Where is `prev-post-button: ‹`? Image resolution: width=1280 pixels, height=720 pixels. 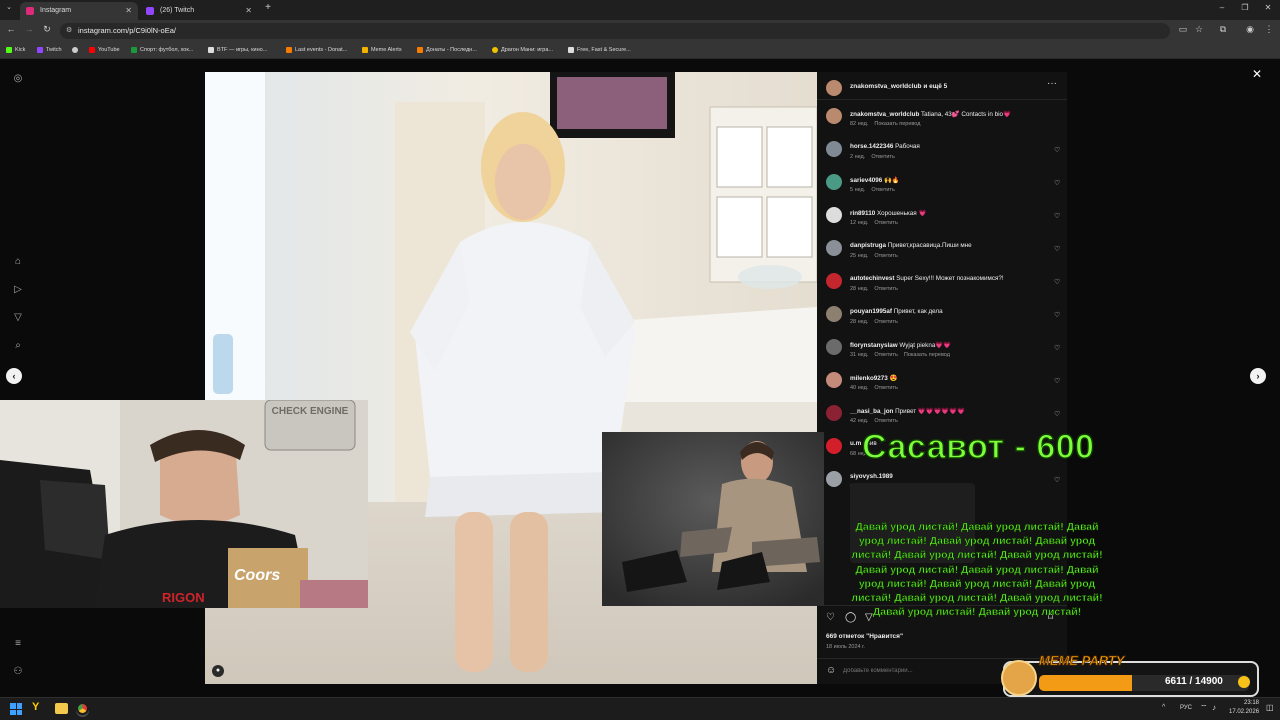 prev-post-button: ‹ is located at coordinates (14, 376).